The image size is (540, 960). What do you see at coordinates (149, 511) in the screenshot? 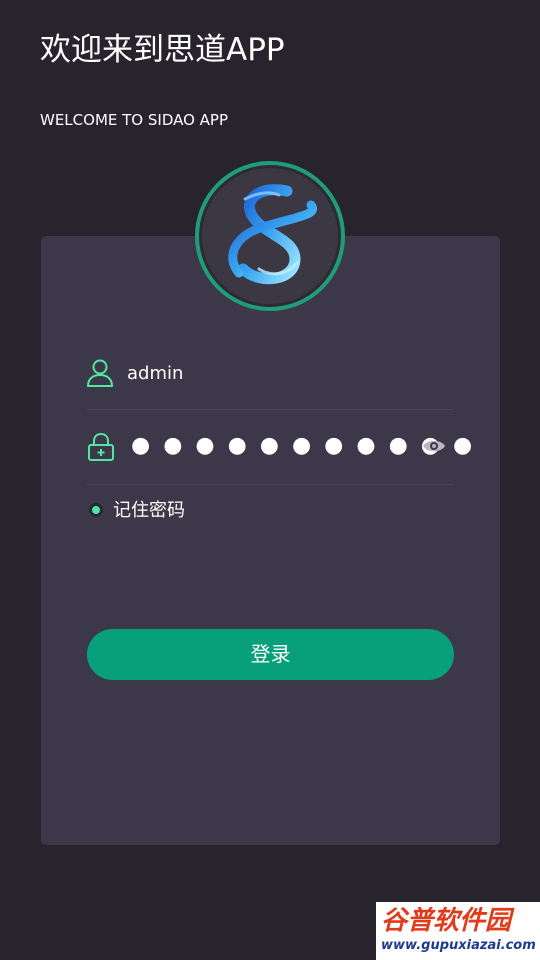
I see `remember-password-label: 记住密码` at bounding box center [149, 511].